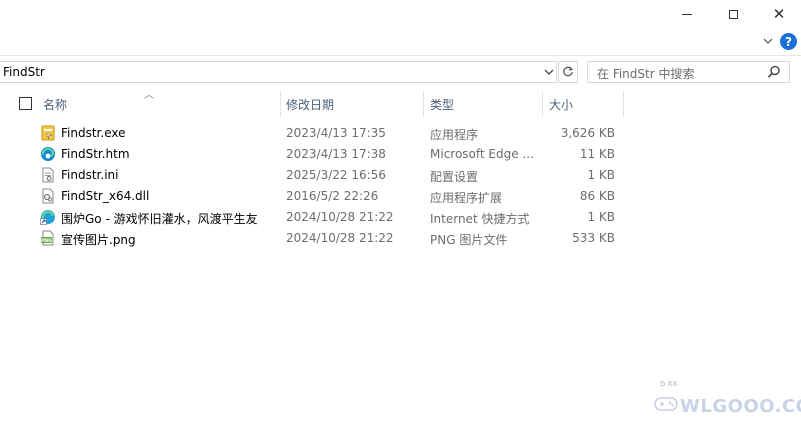 This screenshot has height=424, width=801. I want to click on watermark-text: WLGOOO.COM, so click(740, 406).